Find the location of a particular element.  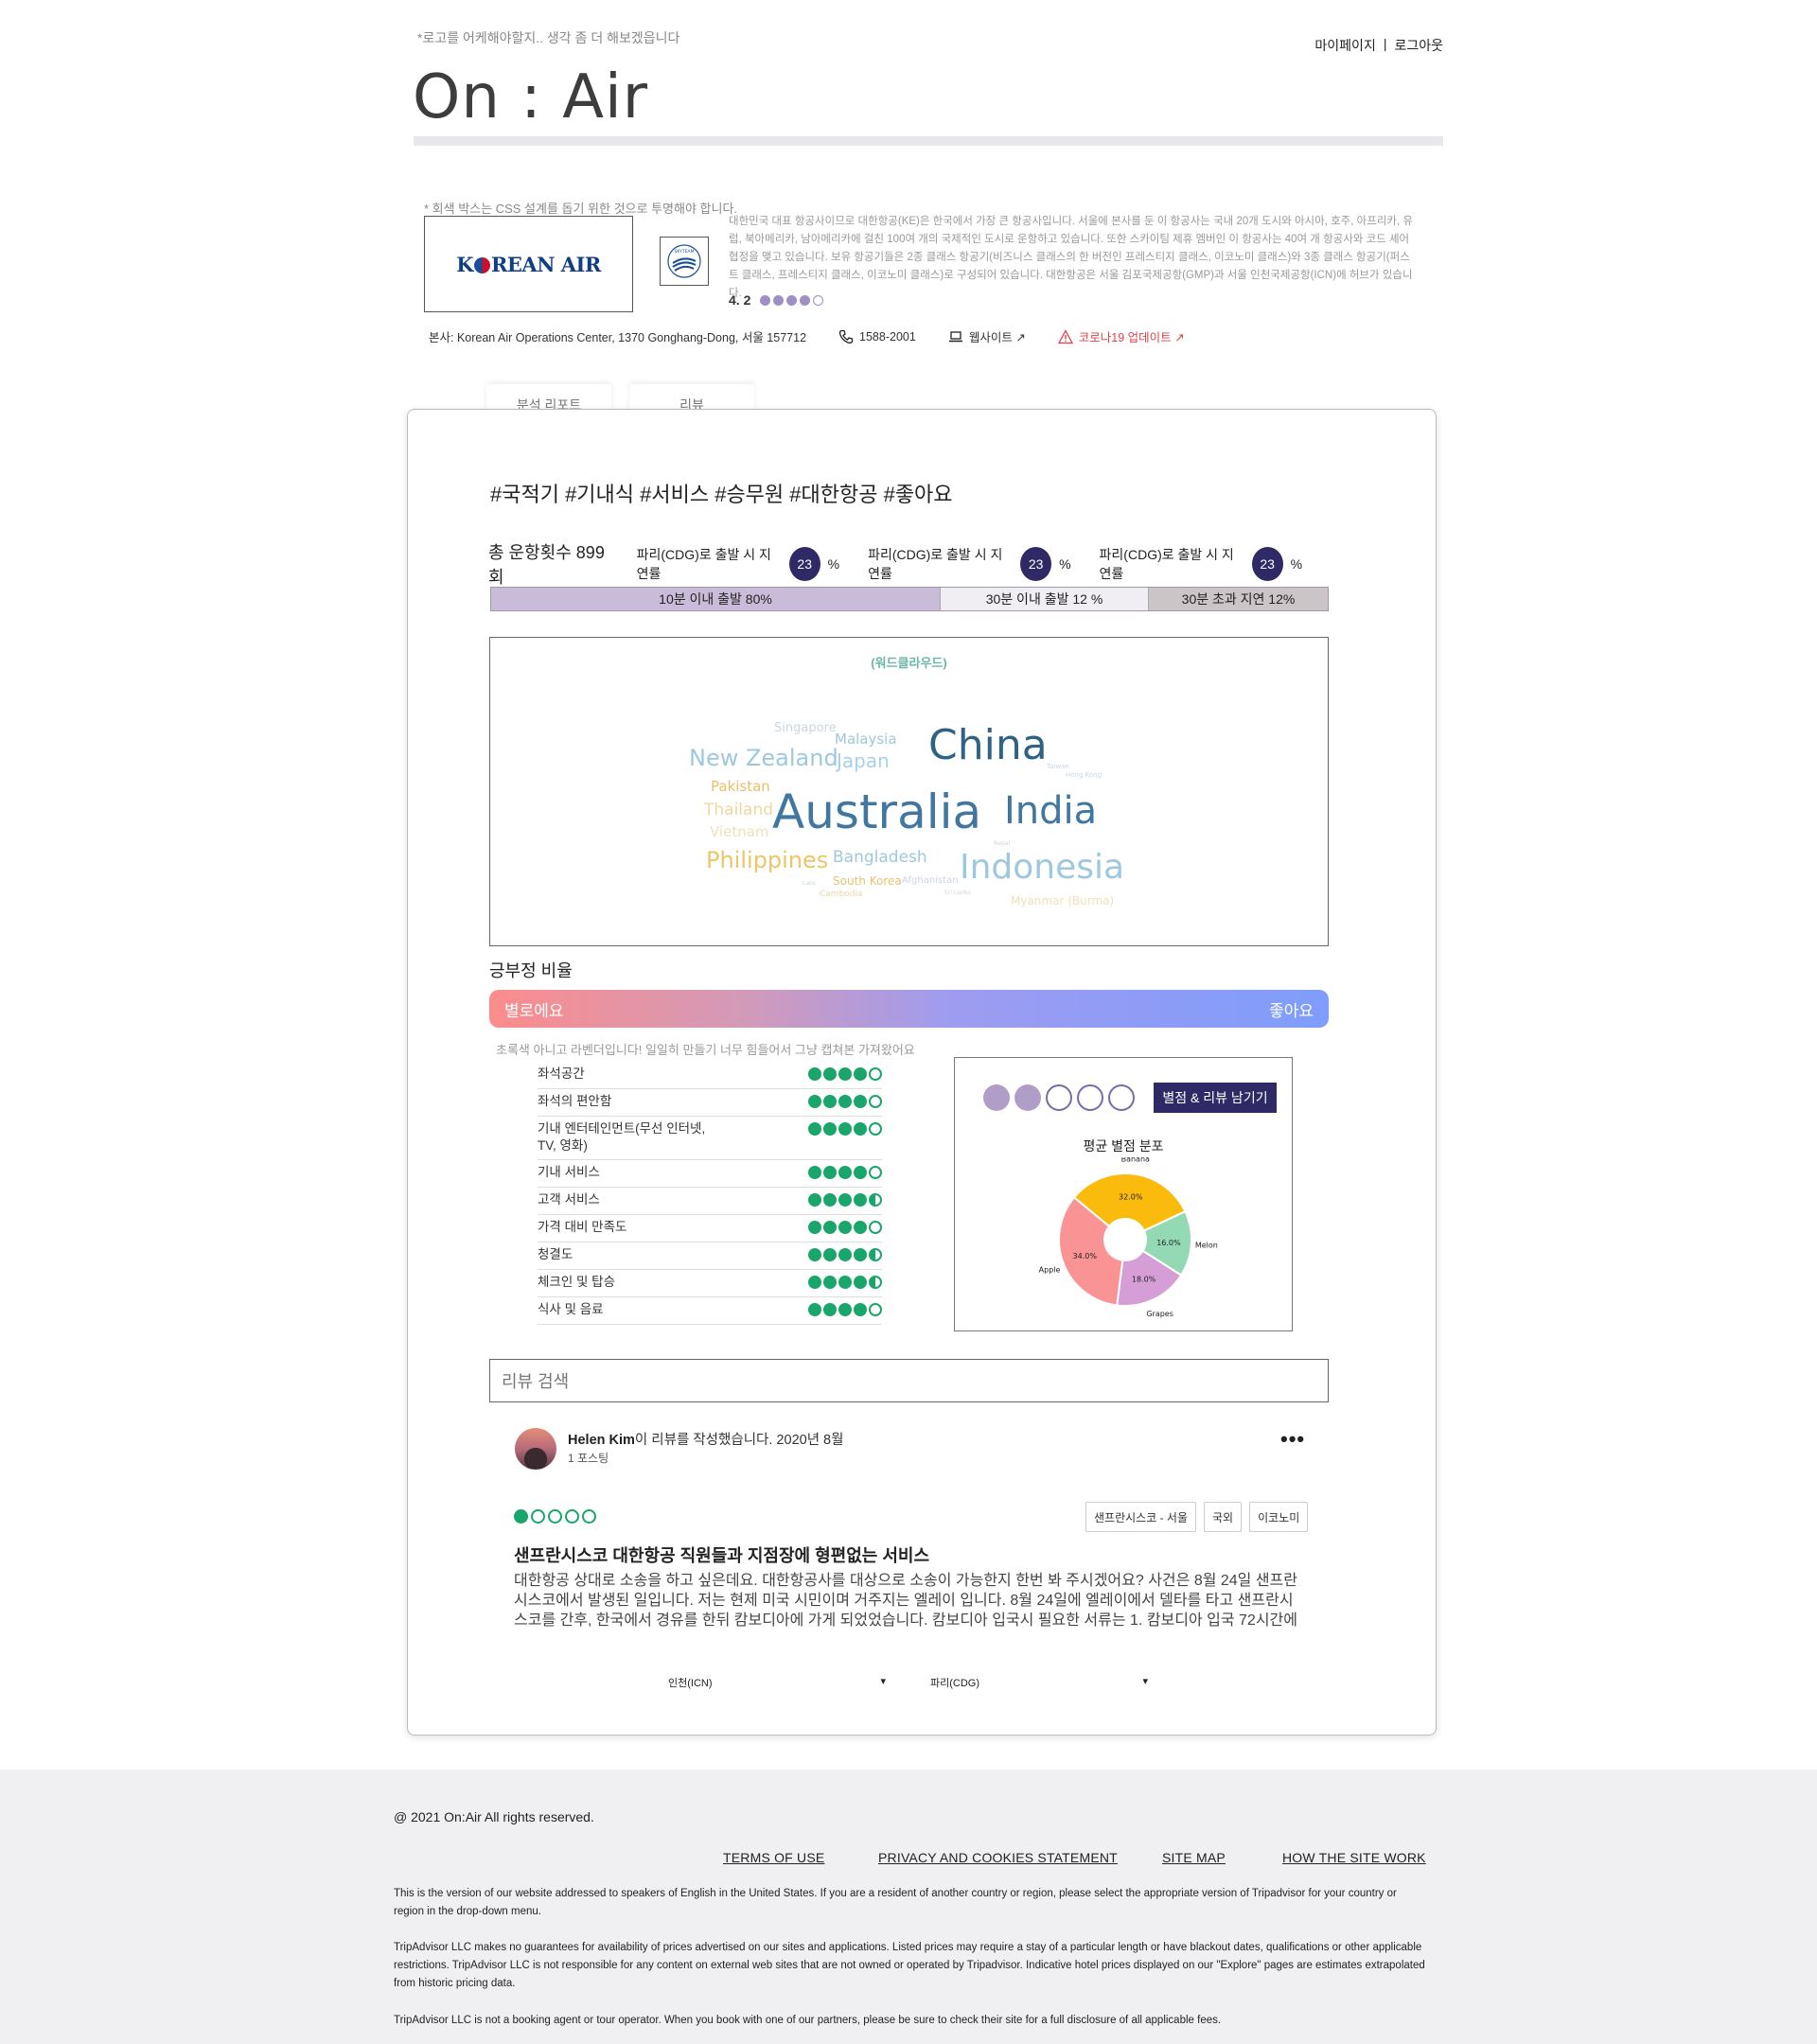

delay-badge: 23 is located at coordinates (1267, 564).